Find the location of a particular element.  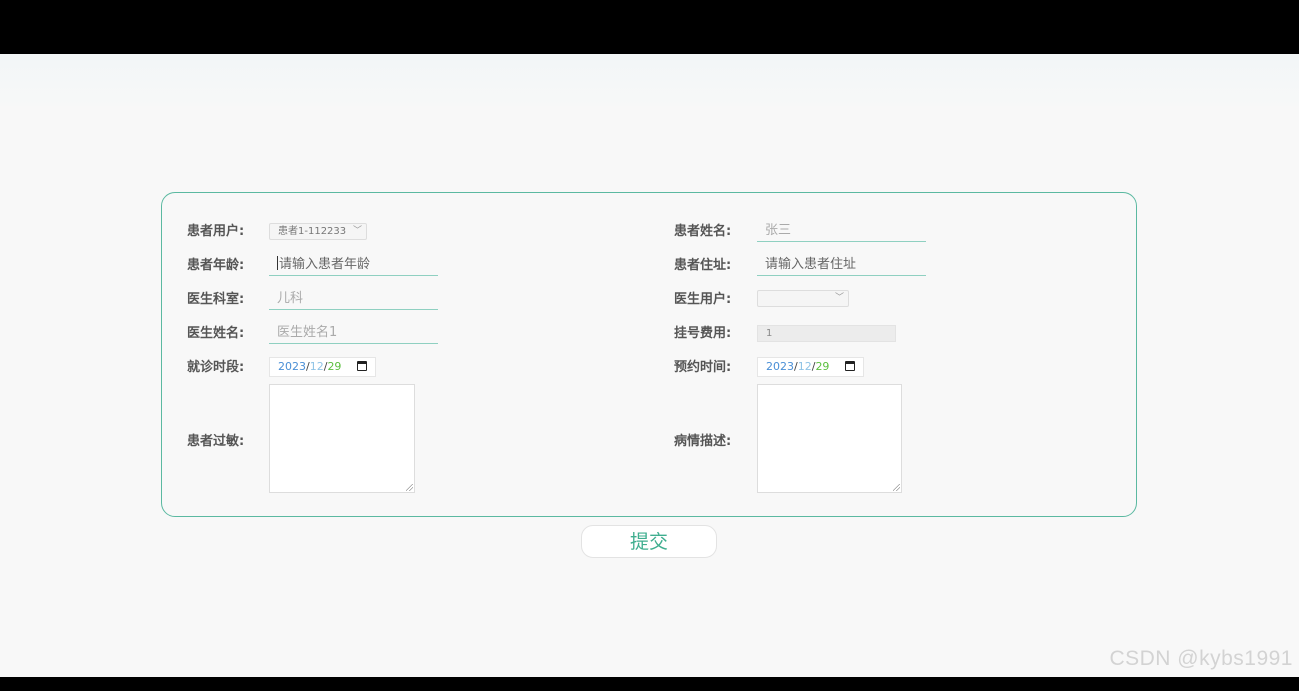

visit-period-date-input: 2023/12/29 is located at coordinates (322, 367).